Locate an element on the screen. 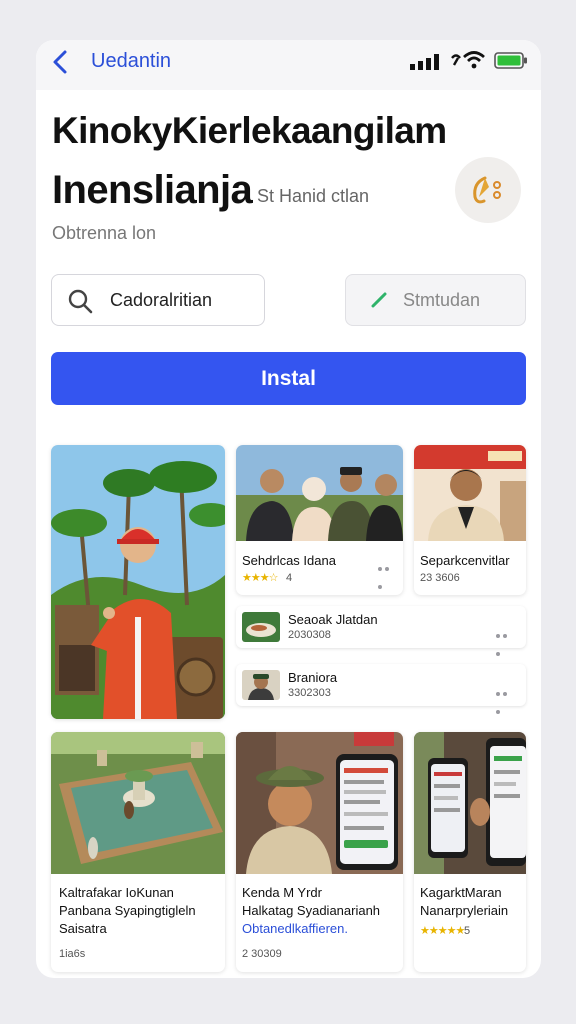 The image size is (576, 1024). media-tile-group: Sehdrlcas Idana ★★★☆ 4 is located at coordinates (319, 520).